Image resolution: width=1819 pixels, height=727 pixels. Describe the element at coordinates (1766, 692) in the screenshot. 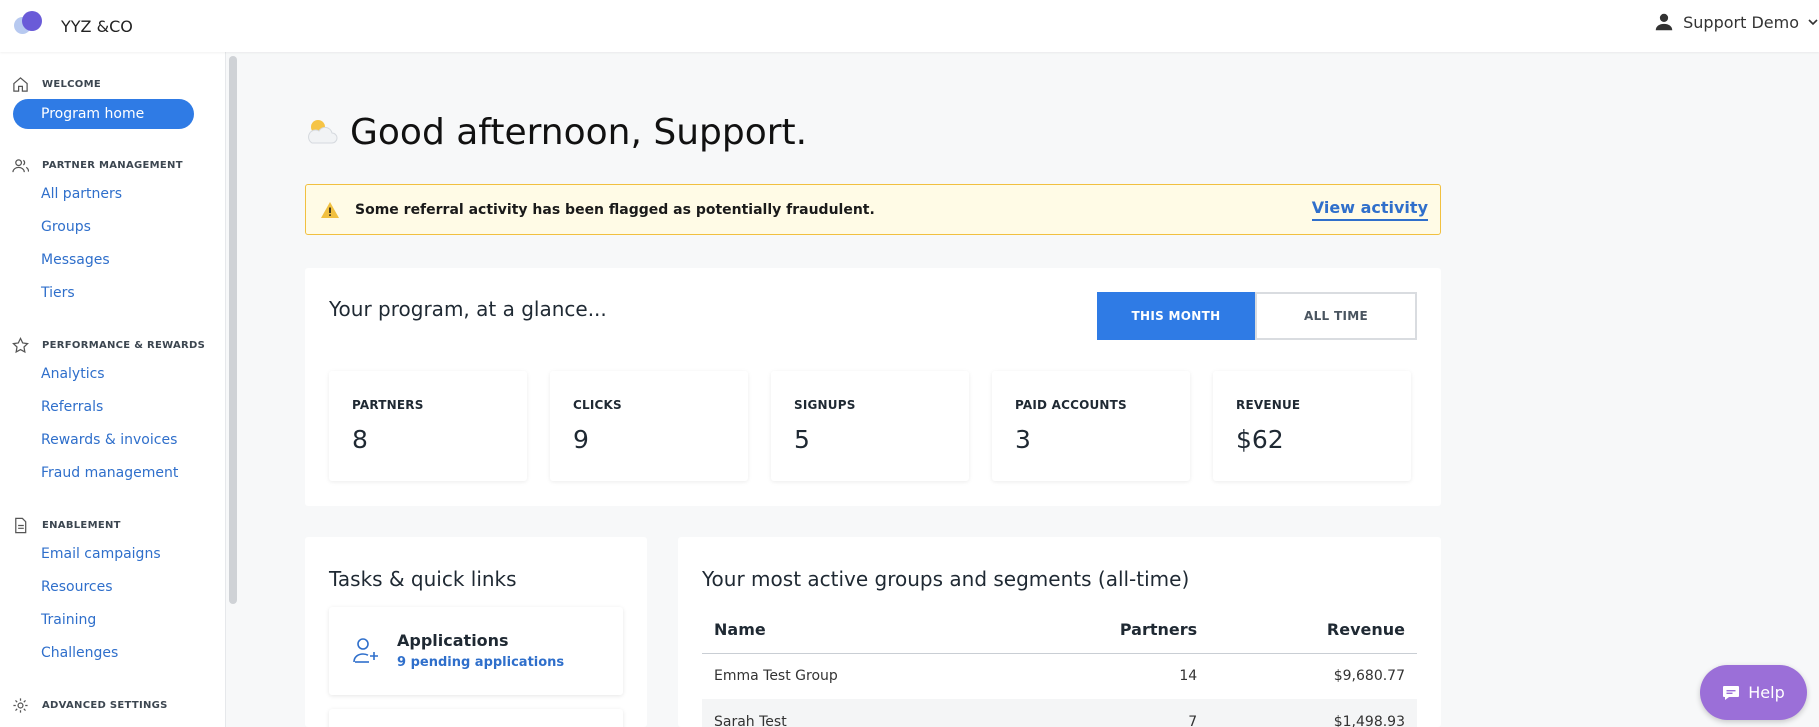

I see `help-label: Help` at that location.